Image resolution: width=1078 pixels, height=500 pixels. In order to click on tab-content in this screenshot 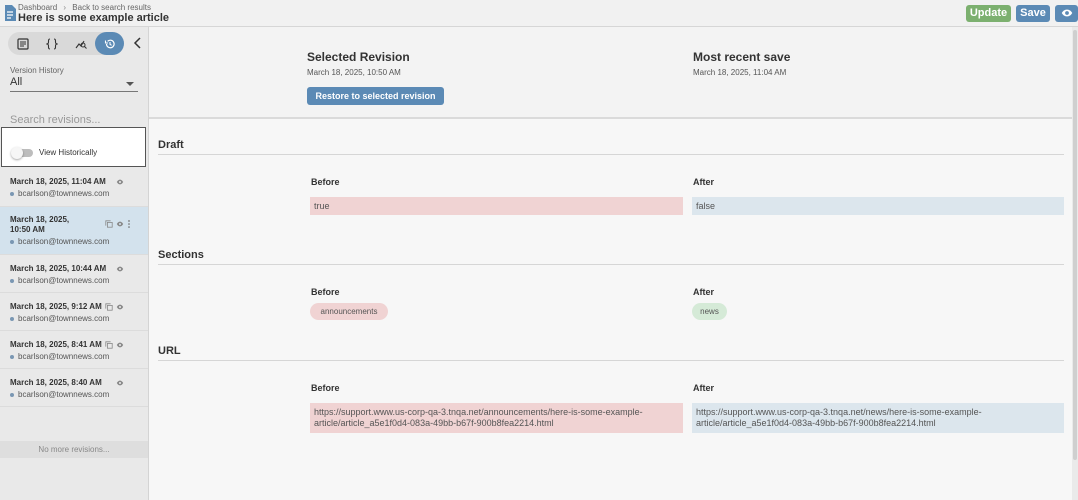, I will do `click(22, 43)`.